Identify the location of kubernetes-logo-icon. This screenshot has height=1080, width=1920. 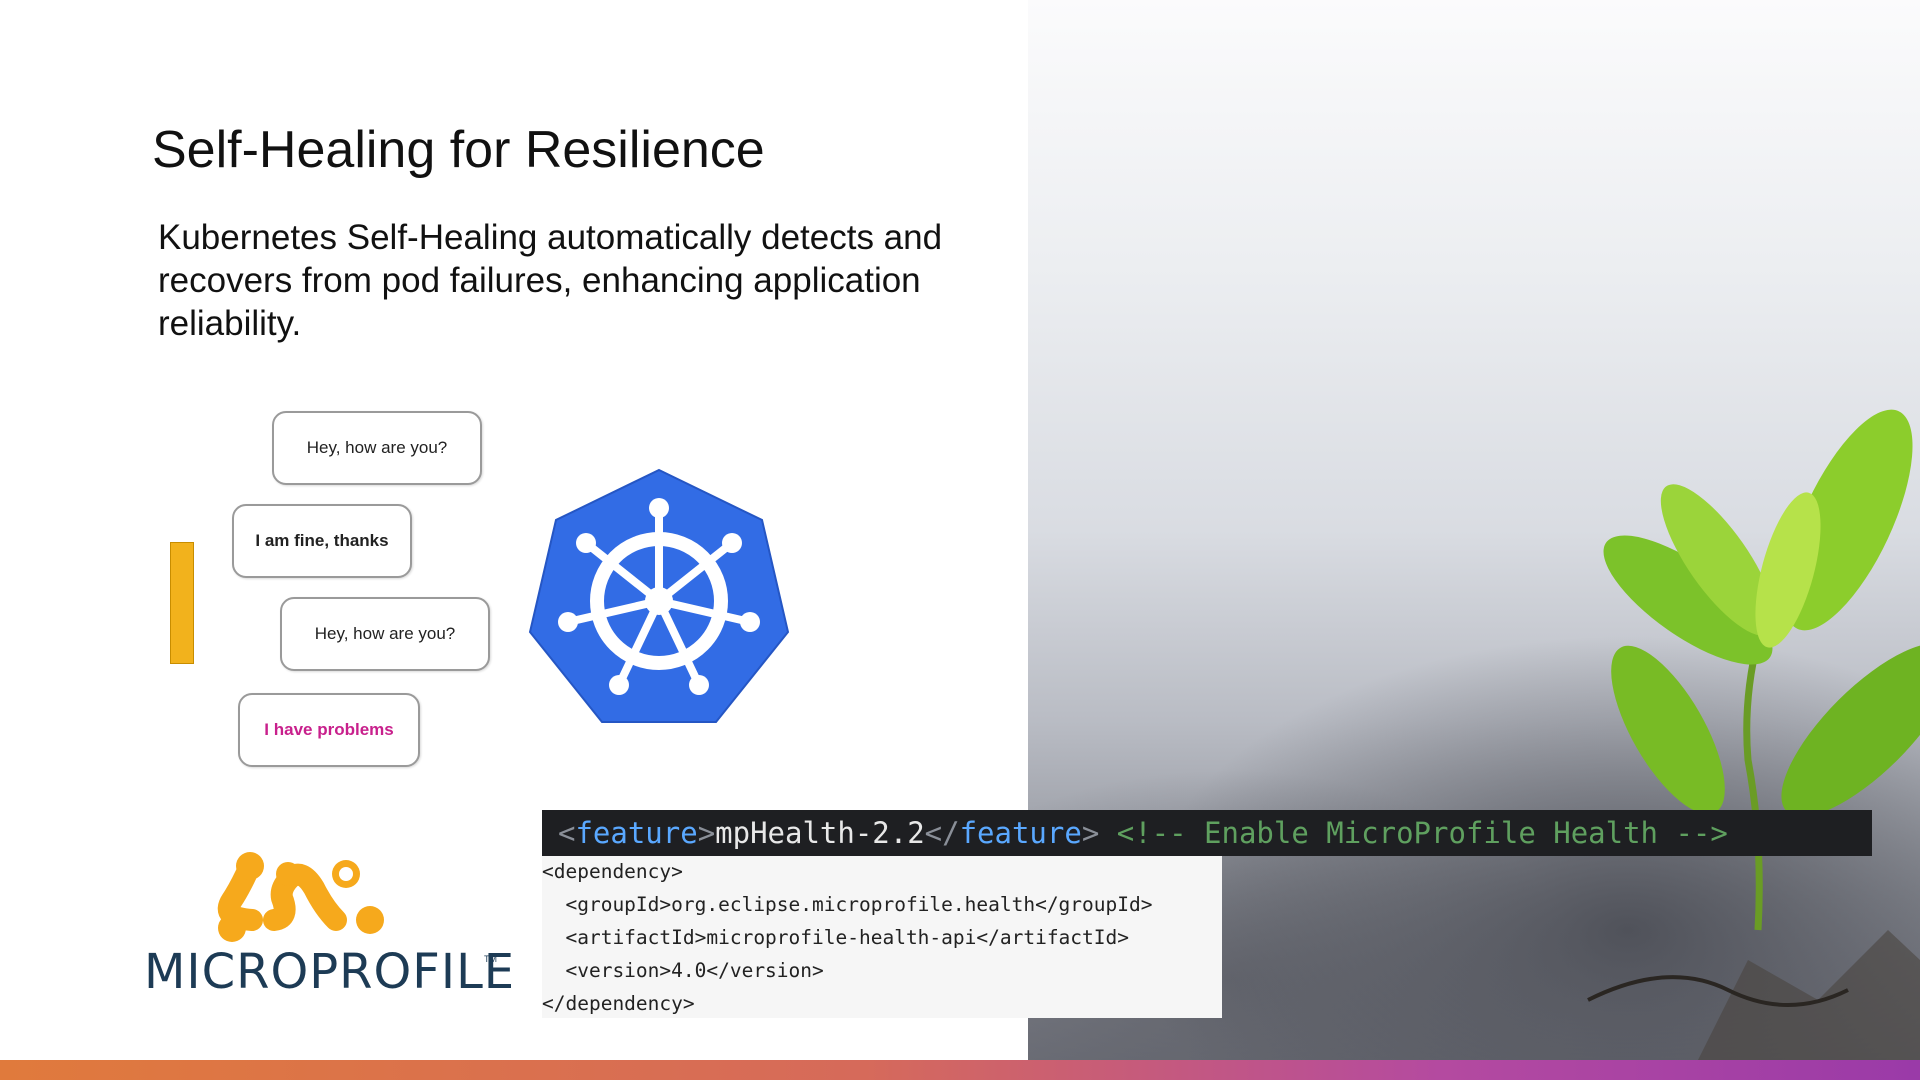
(659, 595).